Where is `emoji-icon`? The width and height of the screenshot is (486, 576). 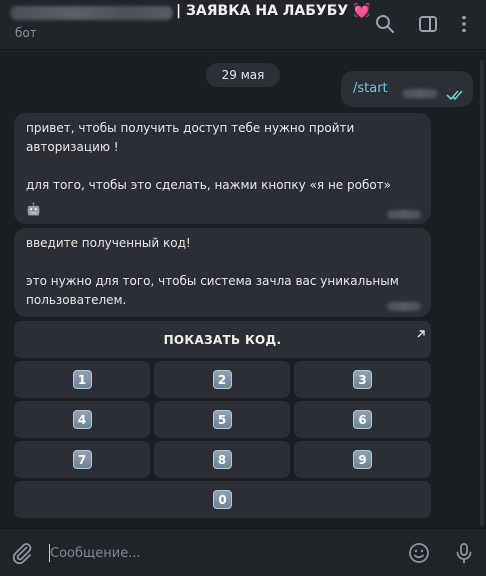
emoji-icon is located at coordinates (419, 555).